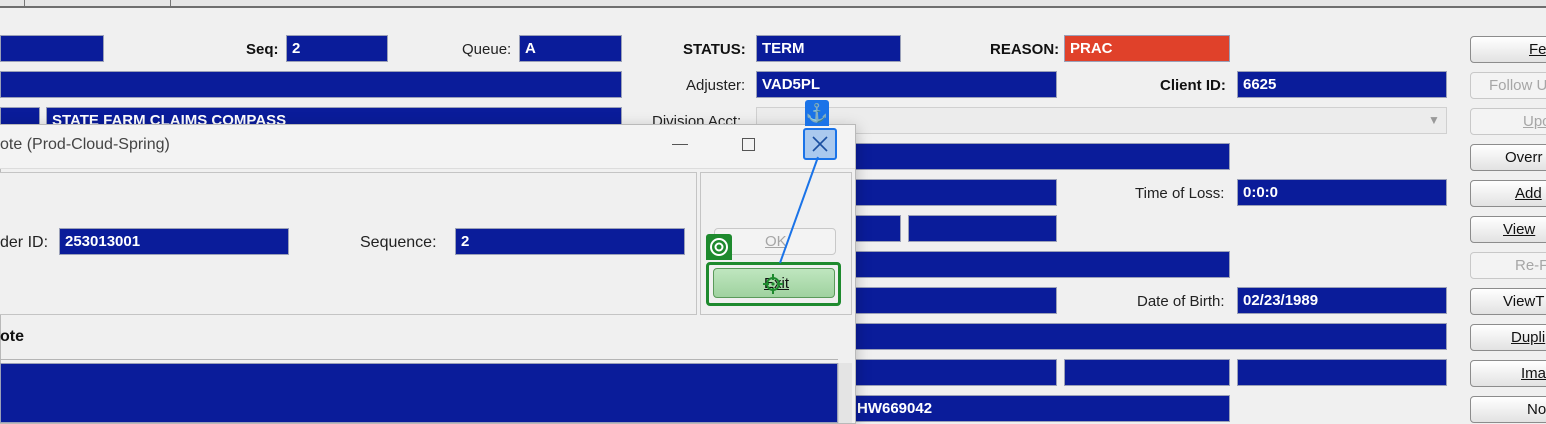 Image resolution: width=1546 pixels, height=424 pixels. Describe the element at coordinates (1342, 300) in the screenshot. I see `dob-field: 02/23/1989` at that location.